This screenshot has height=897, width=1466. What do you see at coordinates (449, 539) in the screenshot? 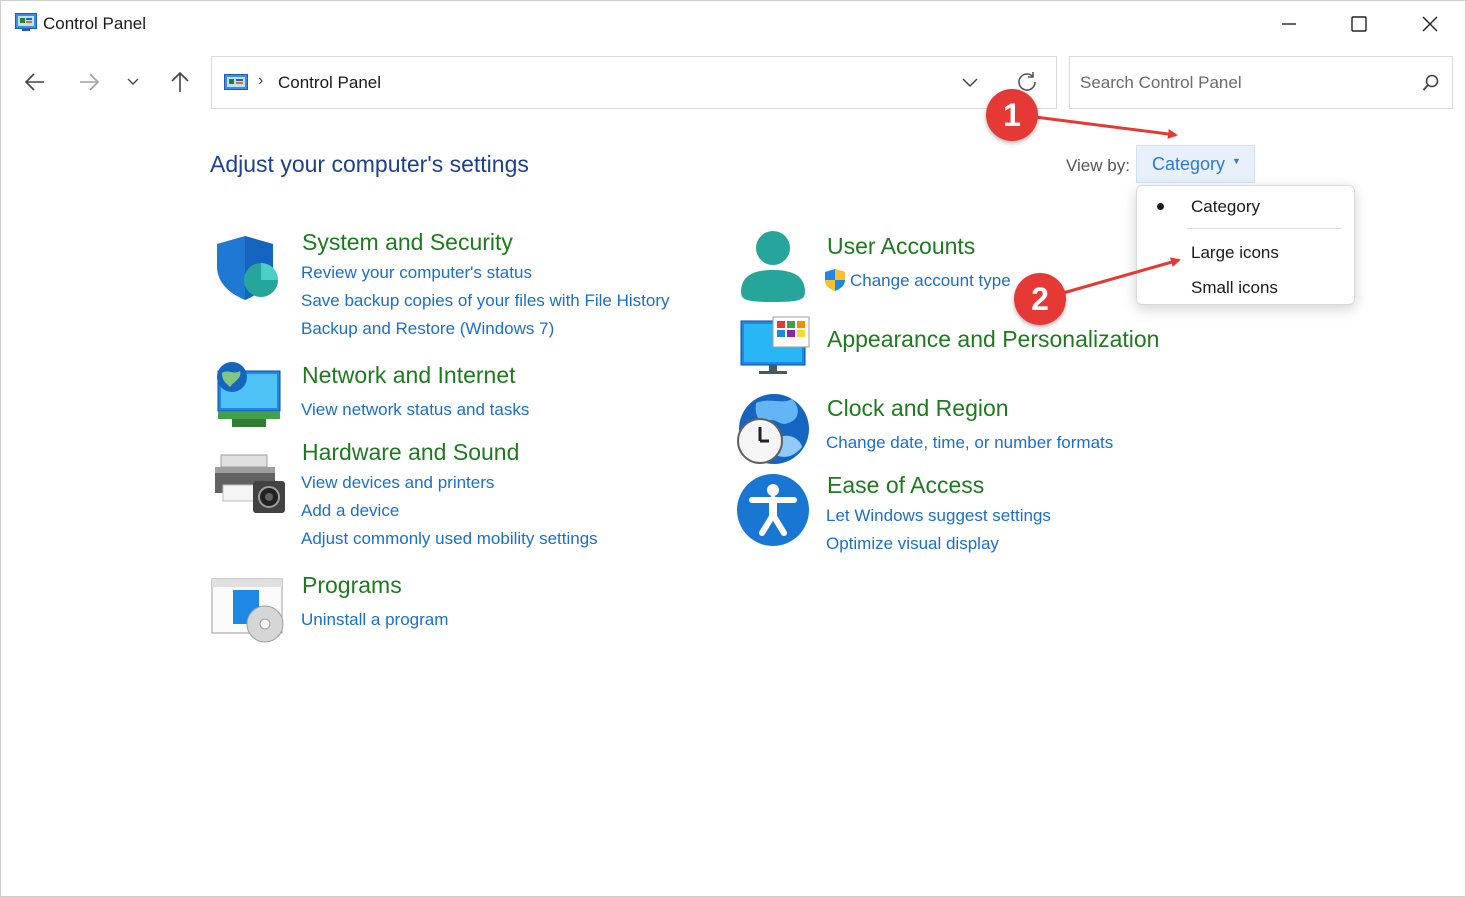
I see `mobility-settings-link: Adjust commonly used mobility settings` at bounding box center [449, 539].